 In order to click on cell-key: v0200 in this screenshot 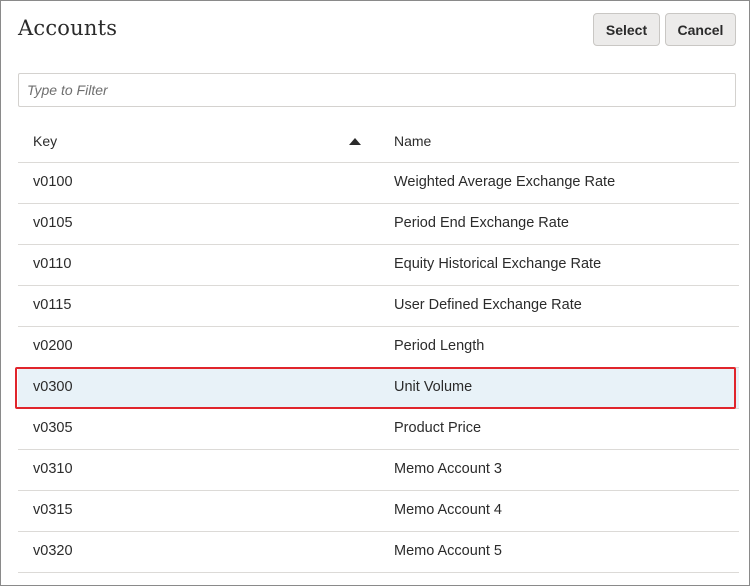, I will do `click(53, 346)`.